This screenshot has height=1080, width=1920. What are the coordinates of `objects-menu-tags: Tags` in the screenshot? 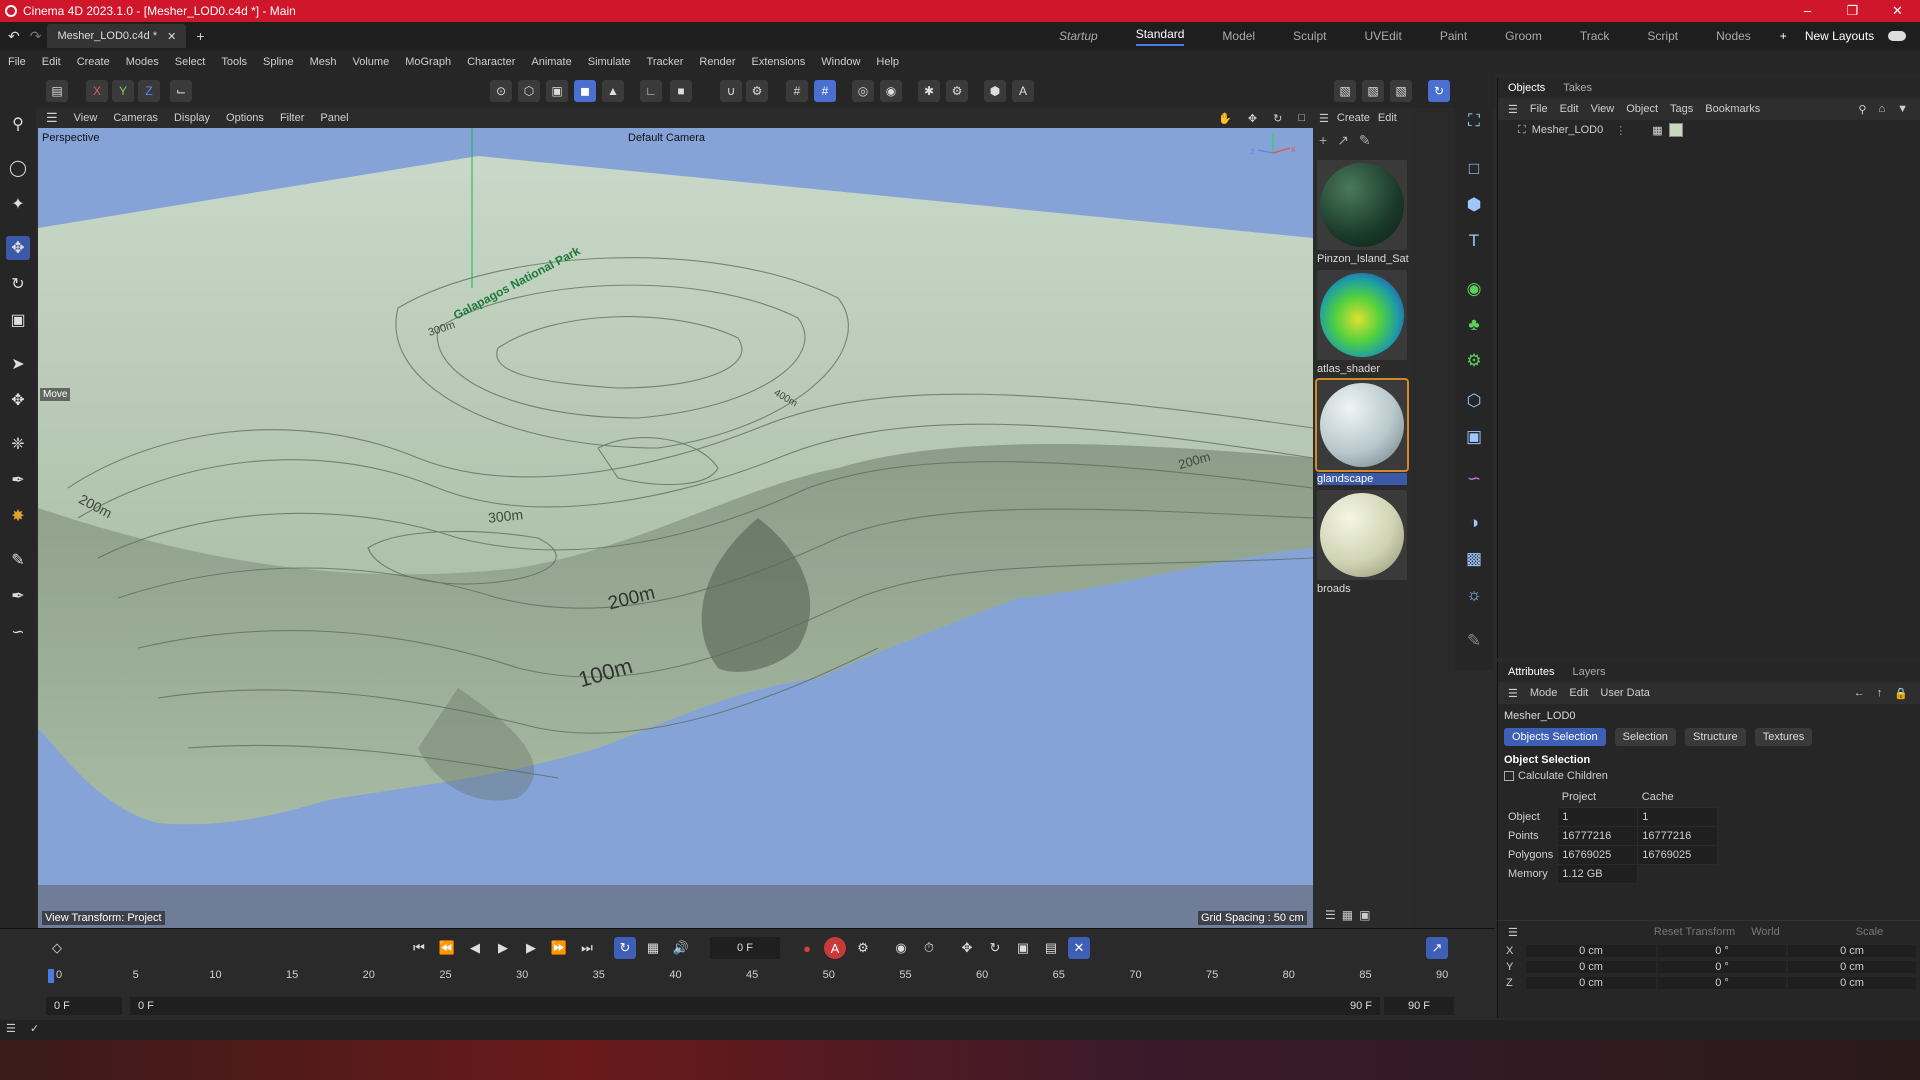 It's located at (1681, 109).